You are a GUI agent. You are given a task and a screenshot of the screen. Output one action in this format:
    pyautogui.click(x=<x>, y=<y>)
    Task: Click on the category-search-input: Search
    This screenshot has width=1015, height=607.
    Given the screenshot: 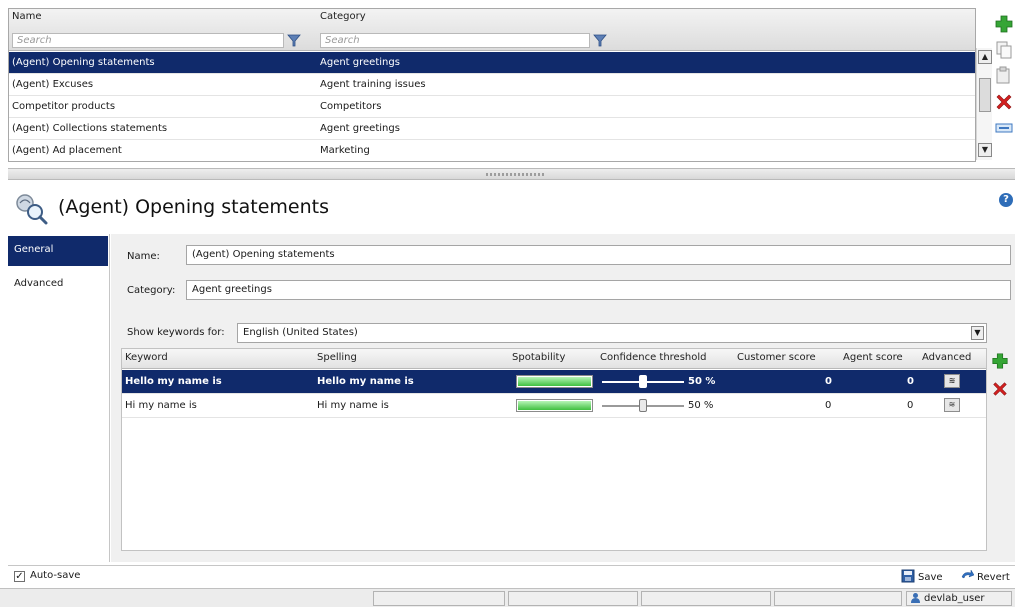 What is the action you would take?
    pyautogui.click(x=455, y=40)
    